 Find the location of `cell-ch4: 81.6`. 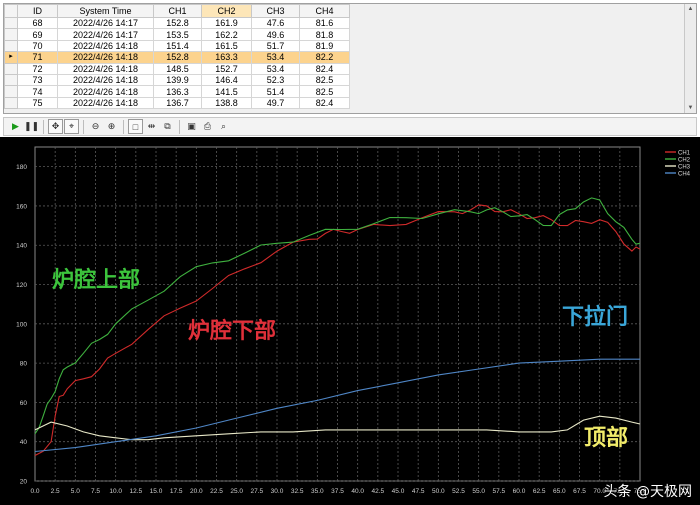

cell-ch4: 81.6 is located at coordinates (324, 23).